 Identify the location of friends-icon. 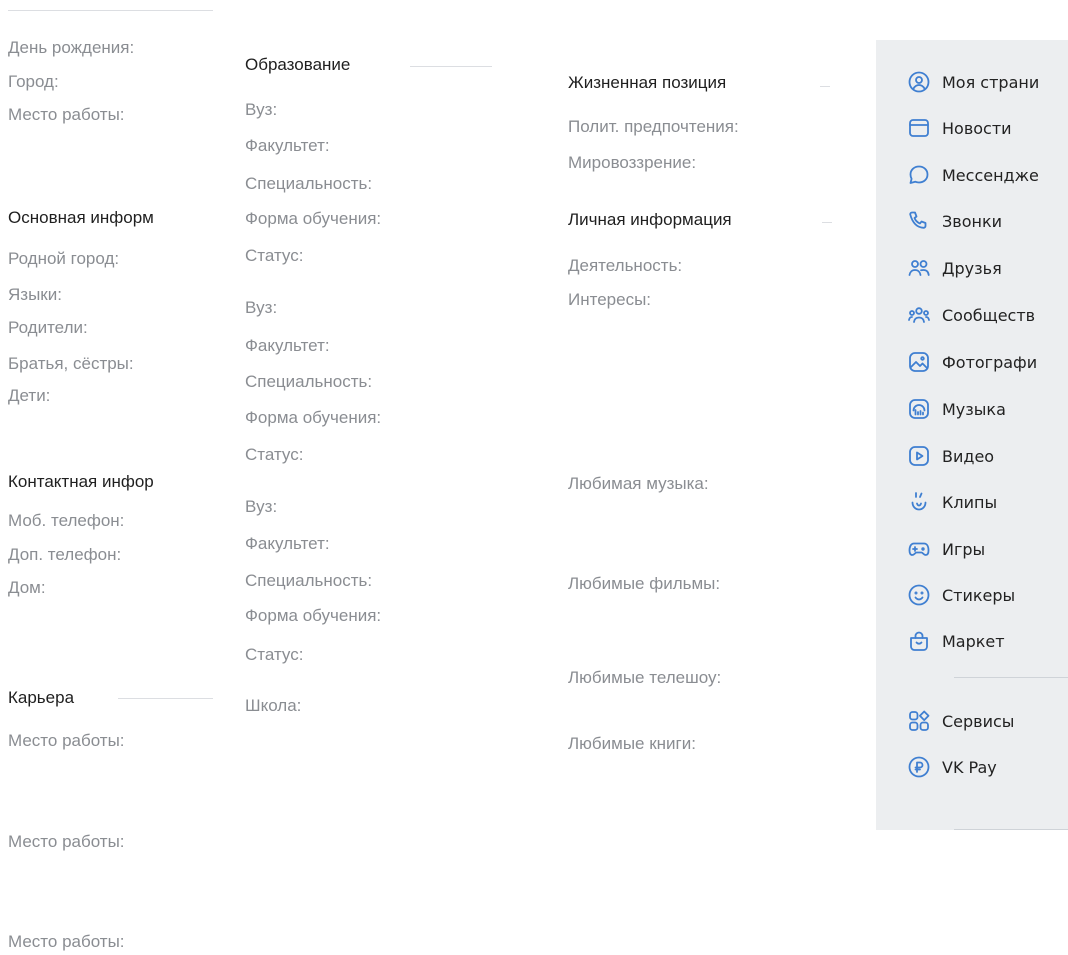
(919, 268).